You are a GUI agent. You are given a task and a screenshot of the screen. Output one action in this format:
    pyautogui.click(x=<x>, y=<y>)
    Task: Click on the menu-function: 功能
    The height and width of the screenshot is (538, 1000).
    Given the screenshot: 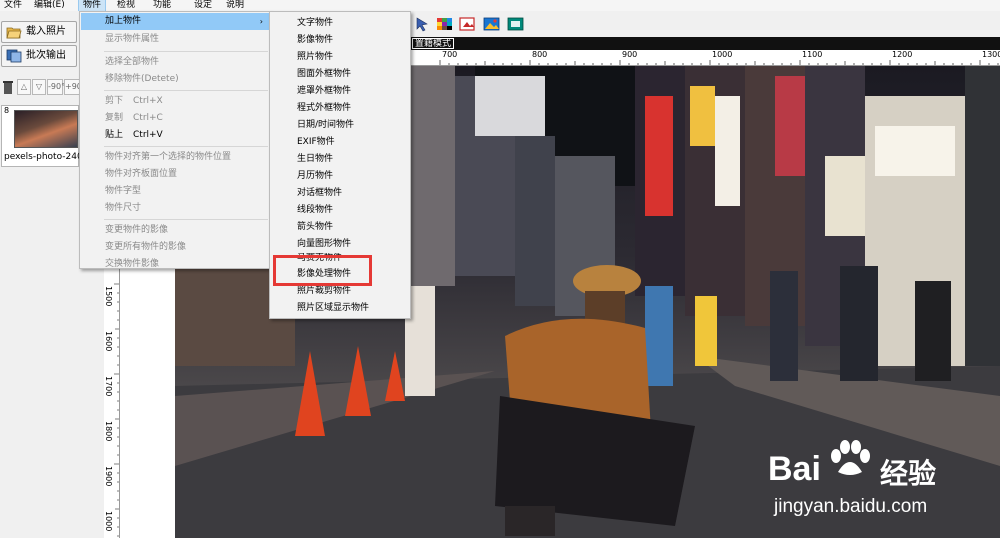 What is the action you would take?
    pyautogui.click(x=162, y=5)
    